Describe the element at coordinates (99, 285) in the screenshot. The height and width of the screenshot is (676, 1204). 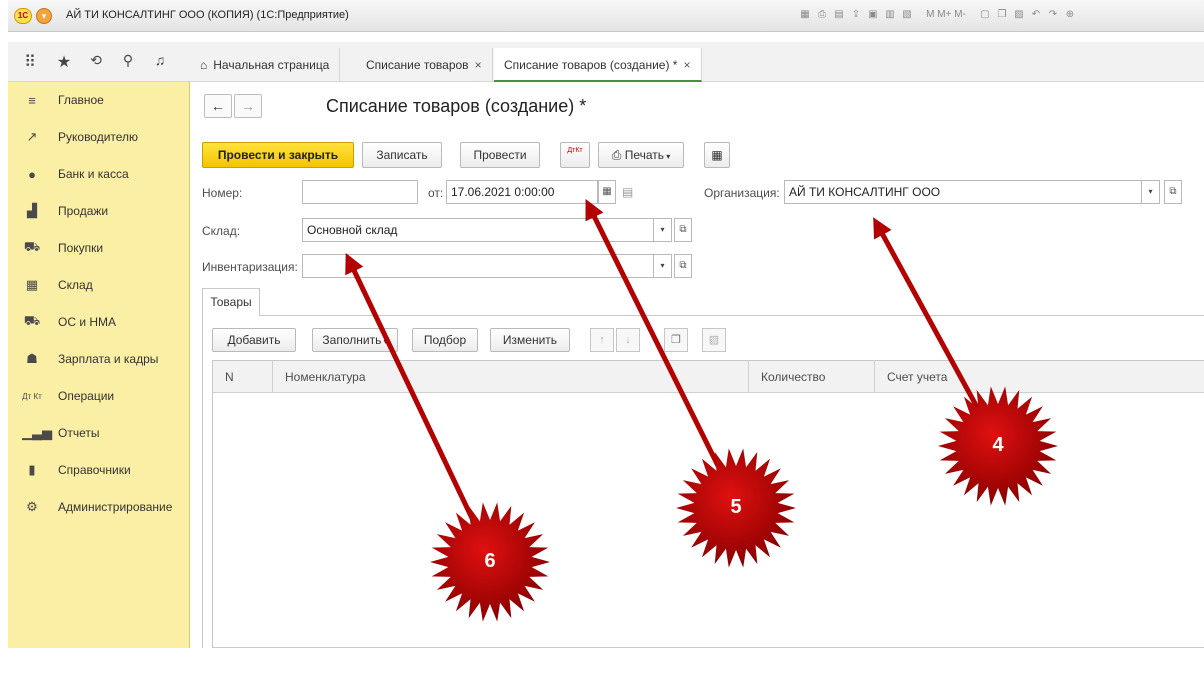
I see `sidebar-item-warehouse: ▦ Склад` at that location.